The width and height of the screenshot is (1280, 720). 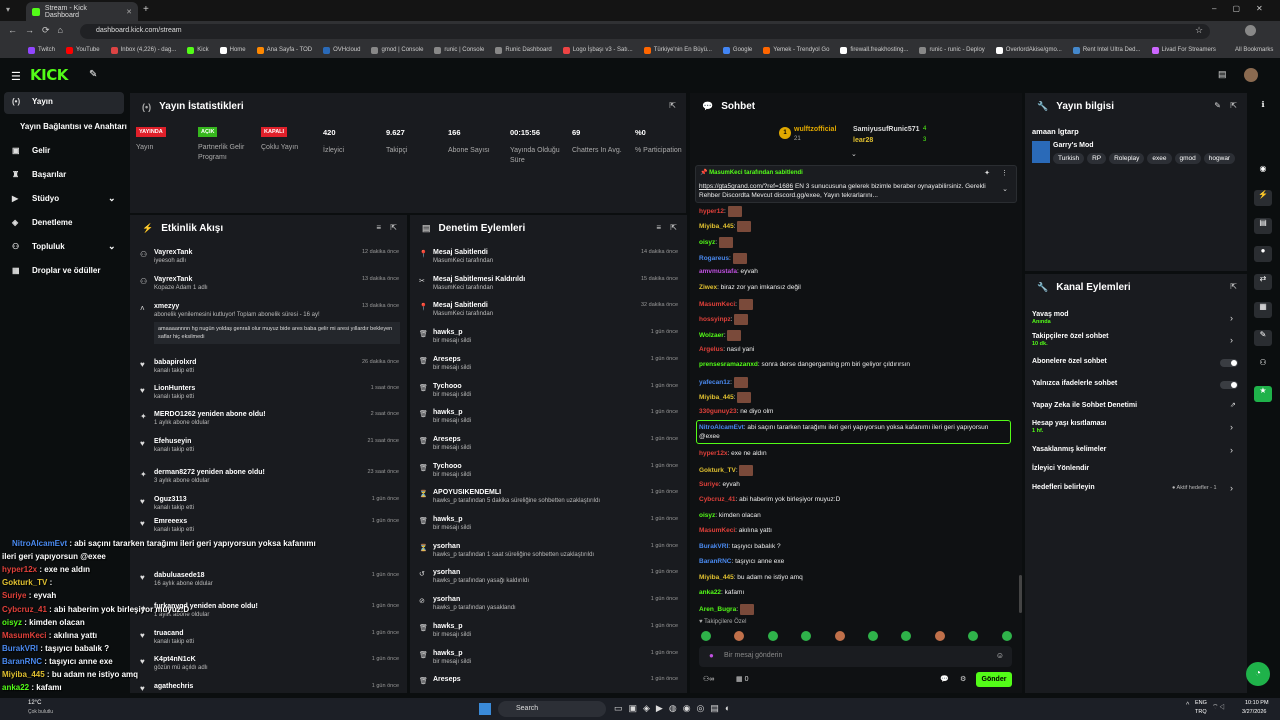 What do you see at coordinates (1222, 74) in the screenshot?
I see `dashboard-icon: ▤` at bounding box center [1222, 74].